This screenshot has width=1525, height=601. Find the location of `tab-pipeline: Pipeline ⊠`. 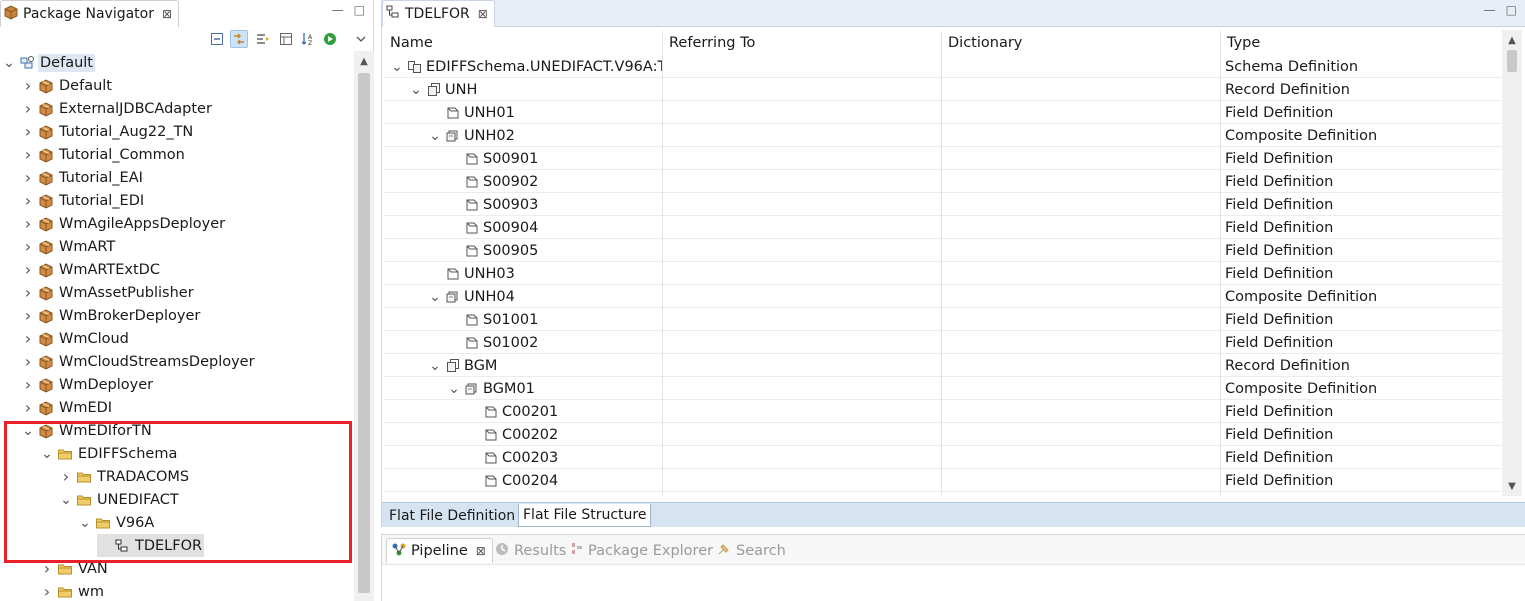

tab-pipeline: Pipeline ⊠ is located at coordinates (439, 550).